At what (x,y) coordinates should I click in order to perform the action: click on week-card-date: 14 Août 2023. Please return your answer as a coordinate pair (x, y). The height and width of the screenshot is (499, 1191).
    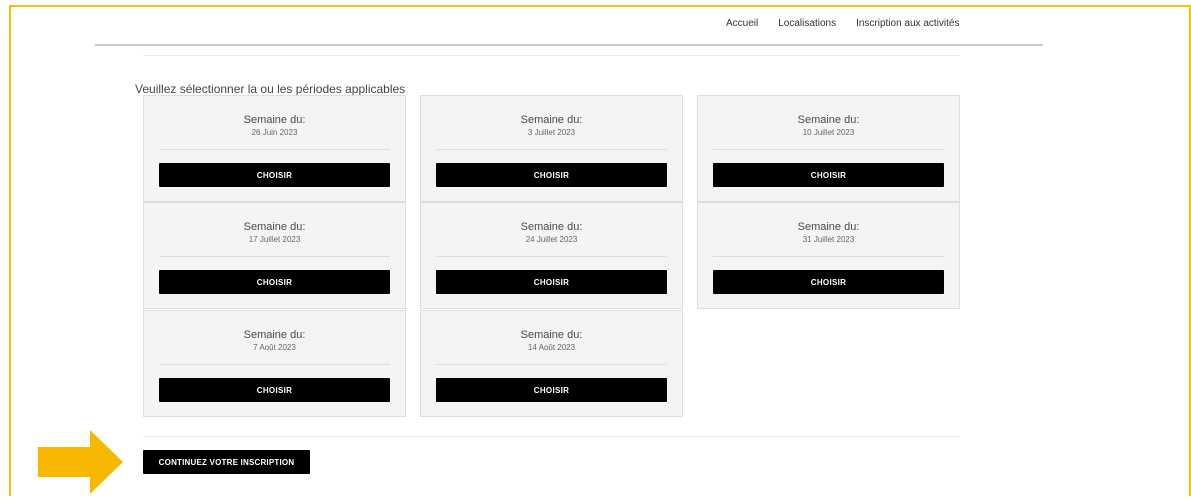
    Looking at the image, I should click on (551, 347).